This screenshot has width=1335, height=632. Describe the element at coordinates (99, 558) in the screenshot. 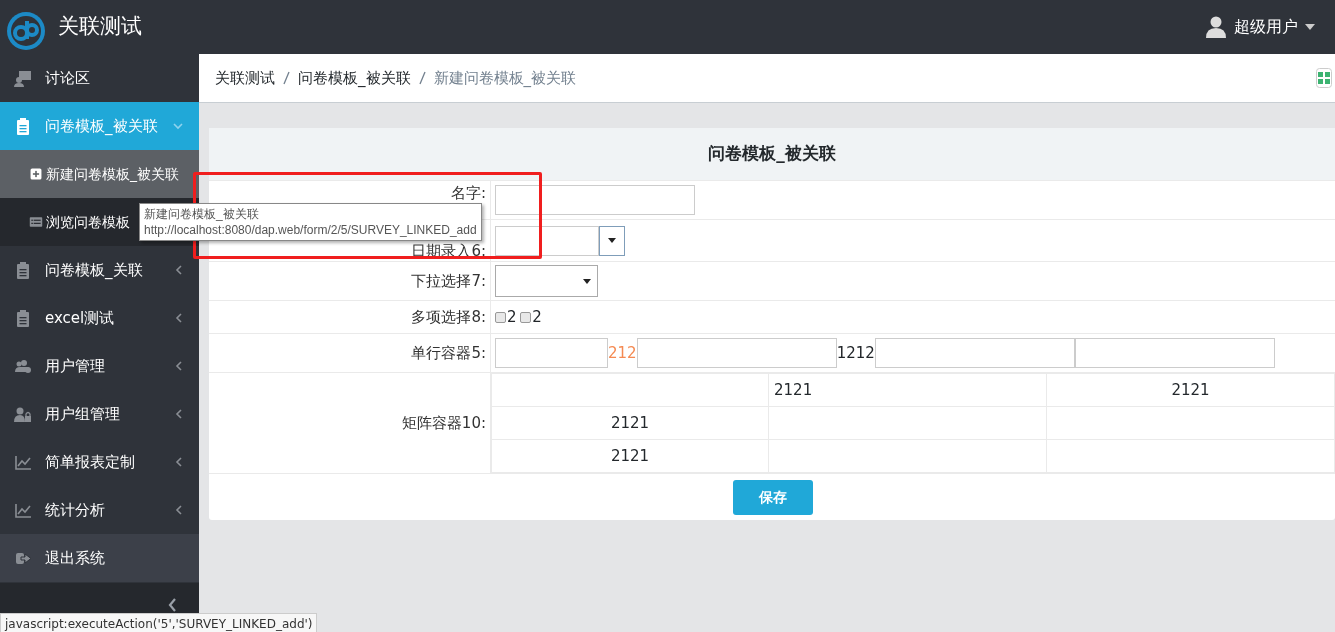

I see `sidebar-item: 退出系统` at that location.